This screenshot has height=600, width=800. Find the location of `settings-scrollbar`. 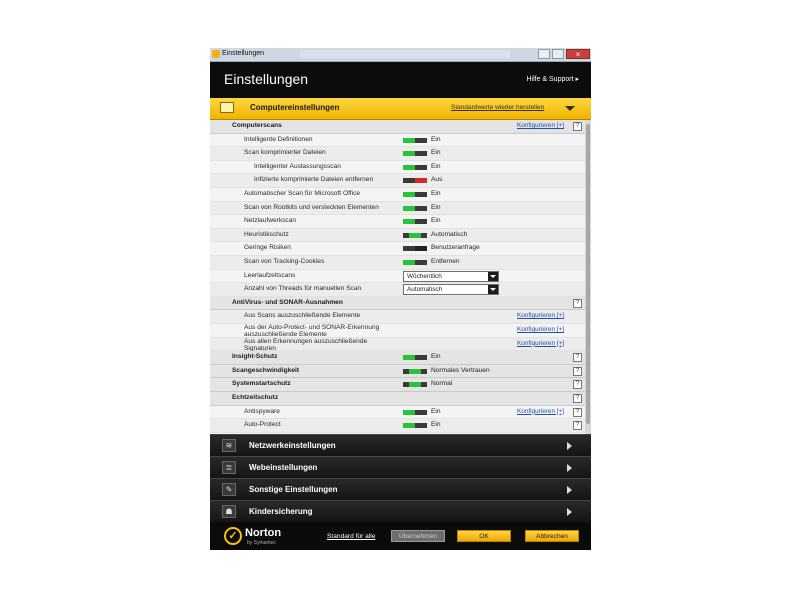

settings-scrollbar is located at coordinates (588, 278).